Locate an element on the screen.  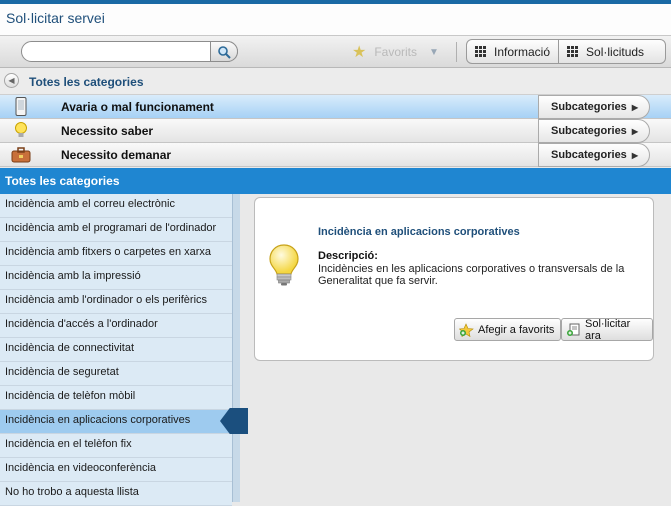
toolbar: ★ Favorits ▼ Informació Sol·licituds is located at coordinates (335, 52).